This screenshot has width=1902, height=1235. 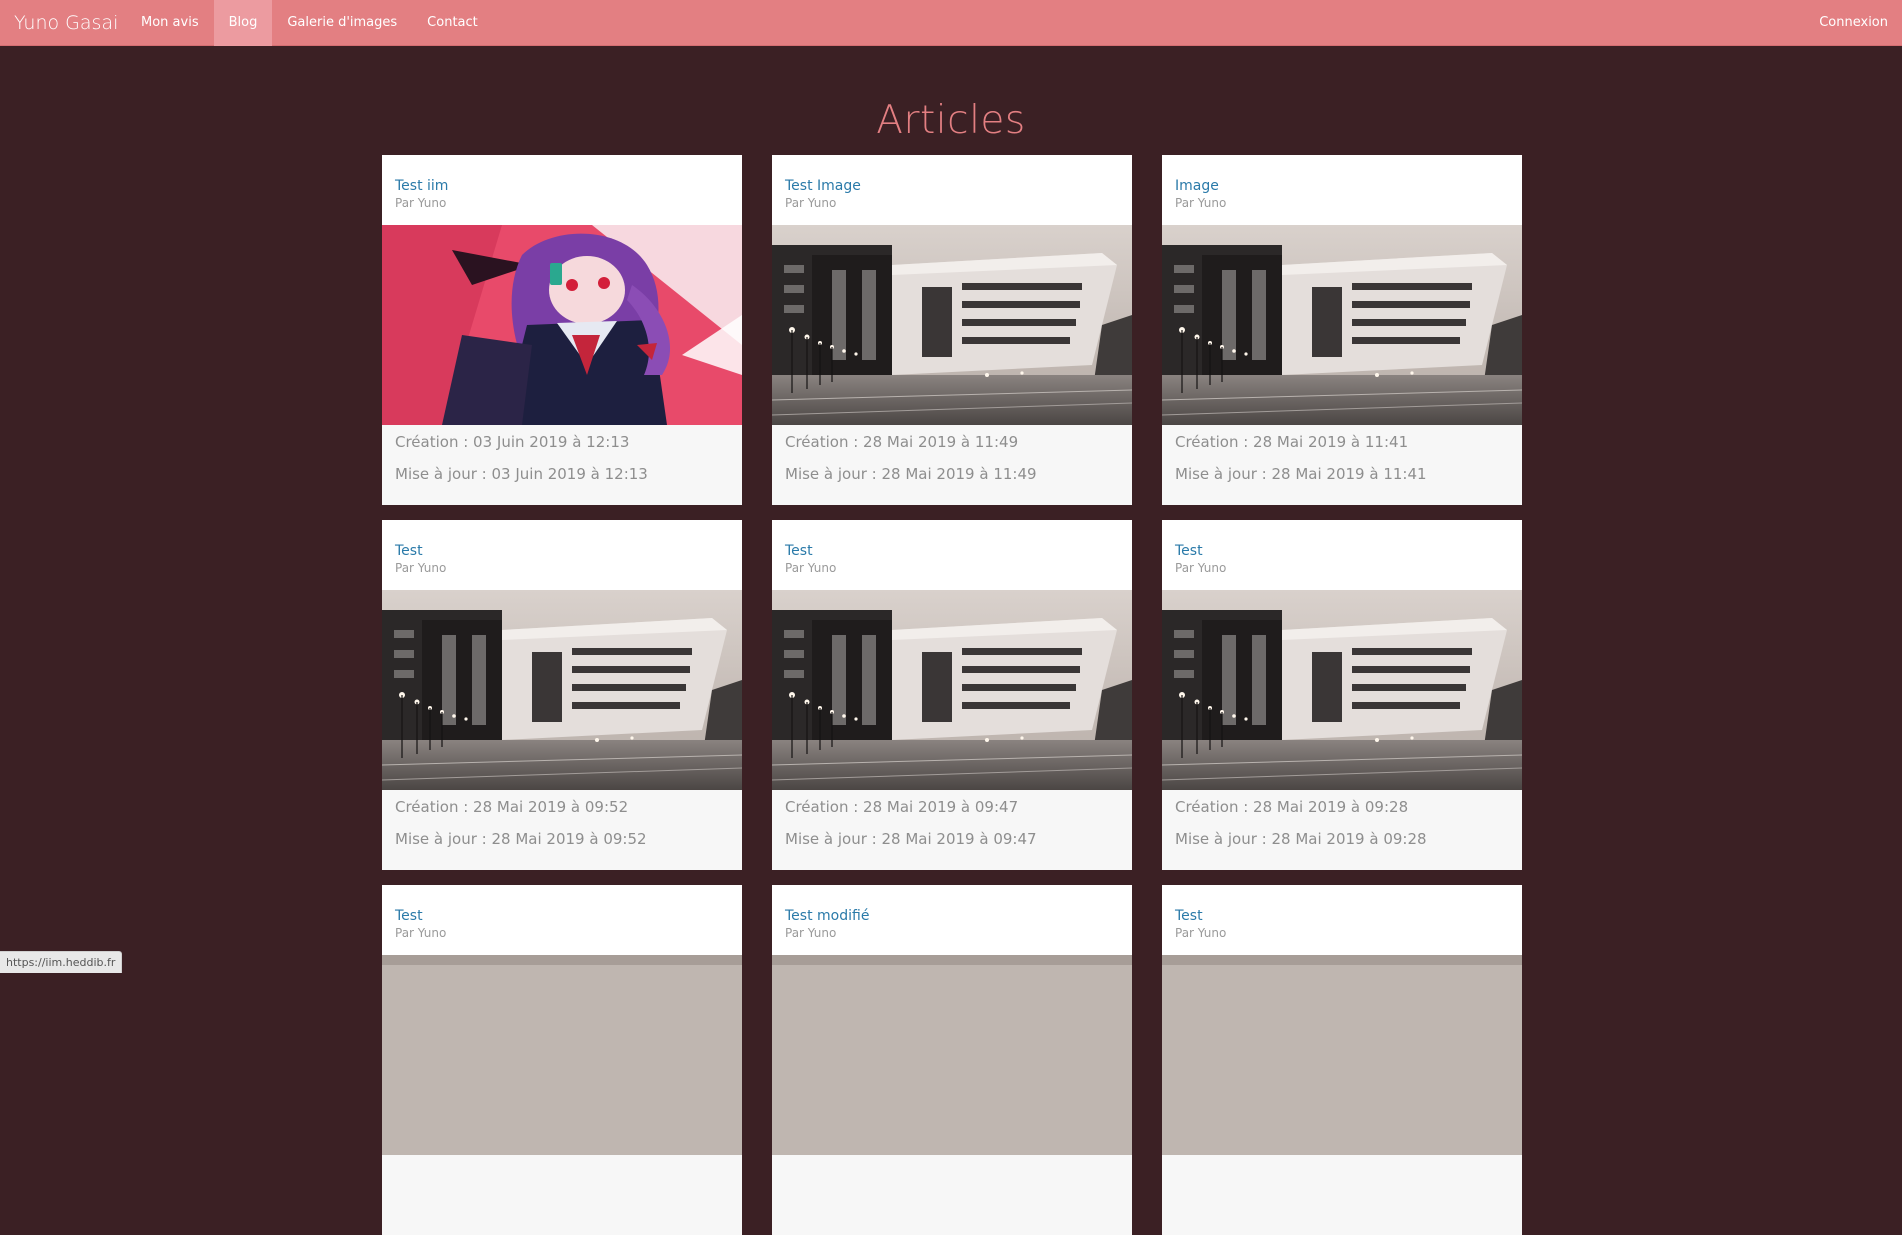 I want to click on nav-item-blog: Blog, so click(x=243, y=23).